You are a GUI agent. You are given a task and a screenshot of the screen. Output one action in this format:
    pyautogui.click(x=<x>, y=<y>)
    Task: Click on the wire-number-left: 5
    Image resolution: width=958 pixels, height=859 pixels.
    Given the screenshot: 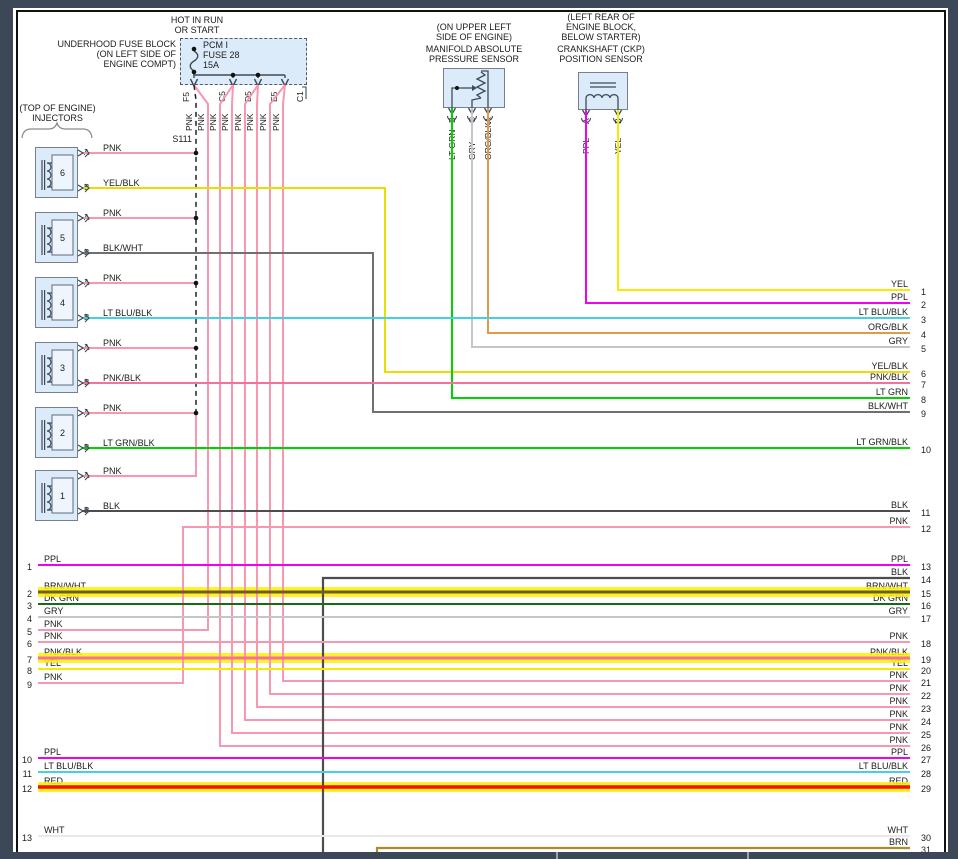 What is the action you would take?
    pyautogui.click(x=29, y=632)
    